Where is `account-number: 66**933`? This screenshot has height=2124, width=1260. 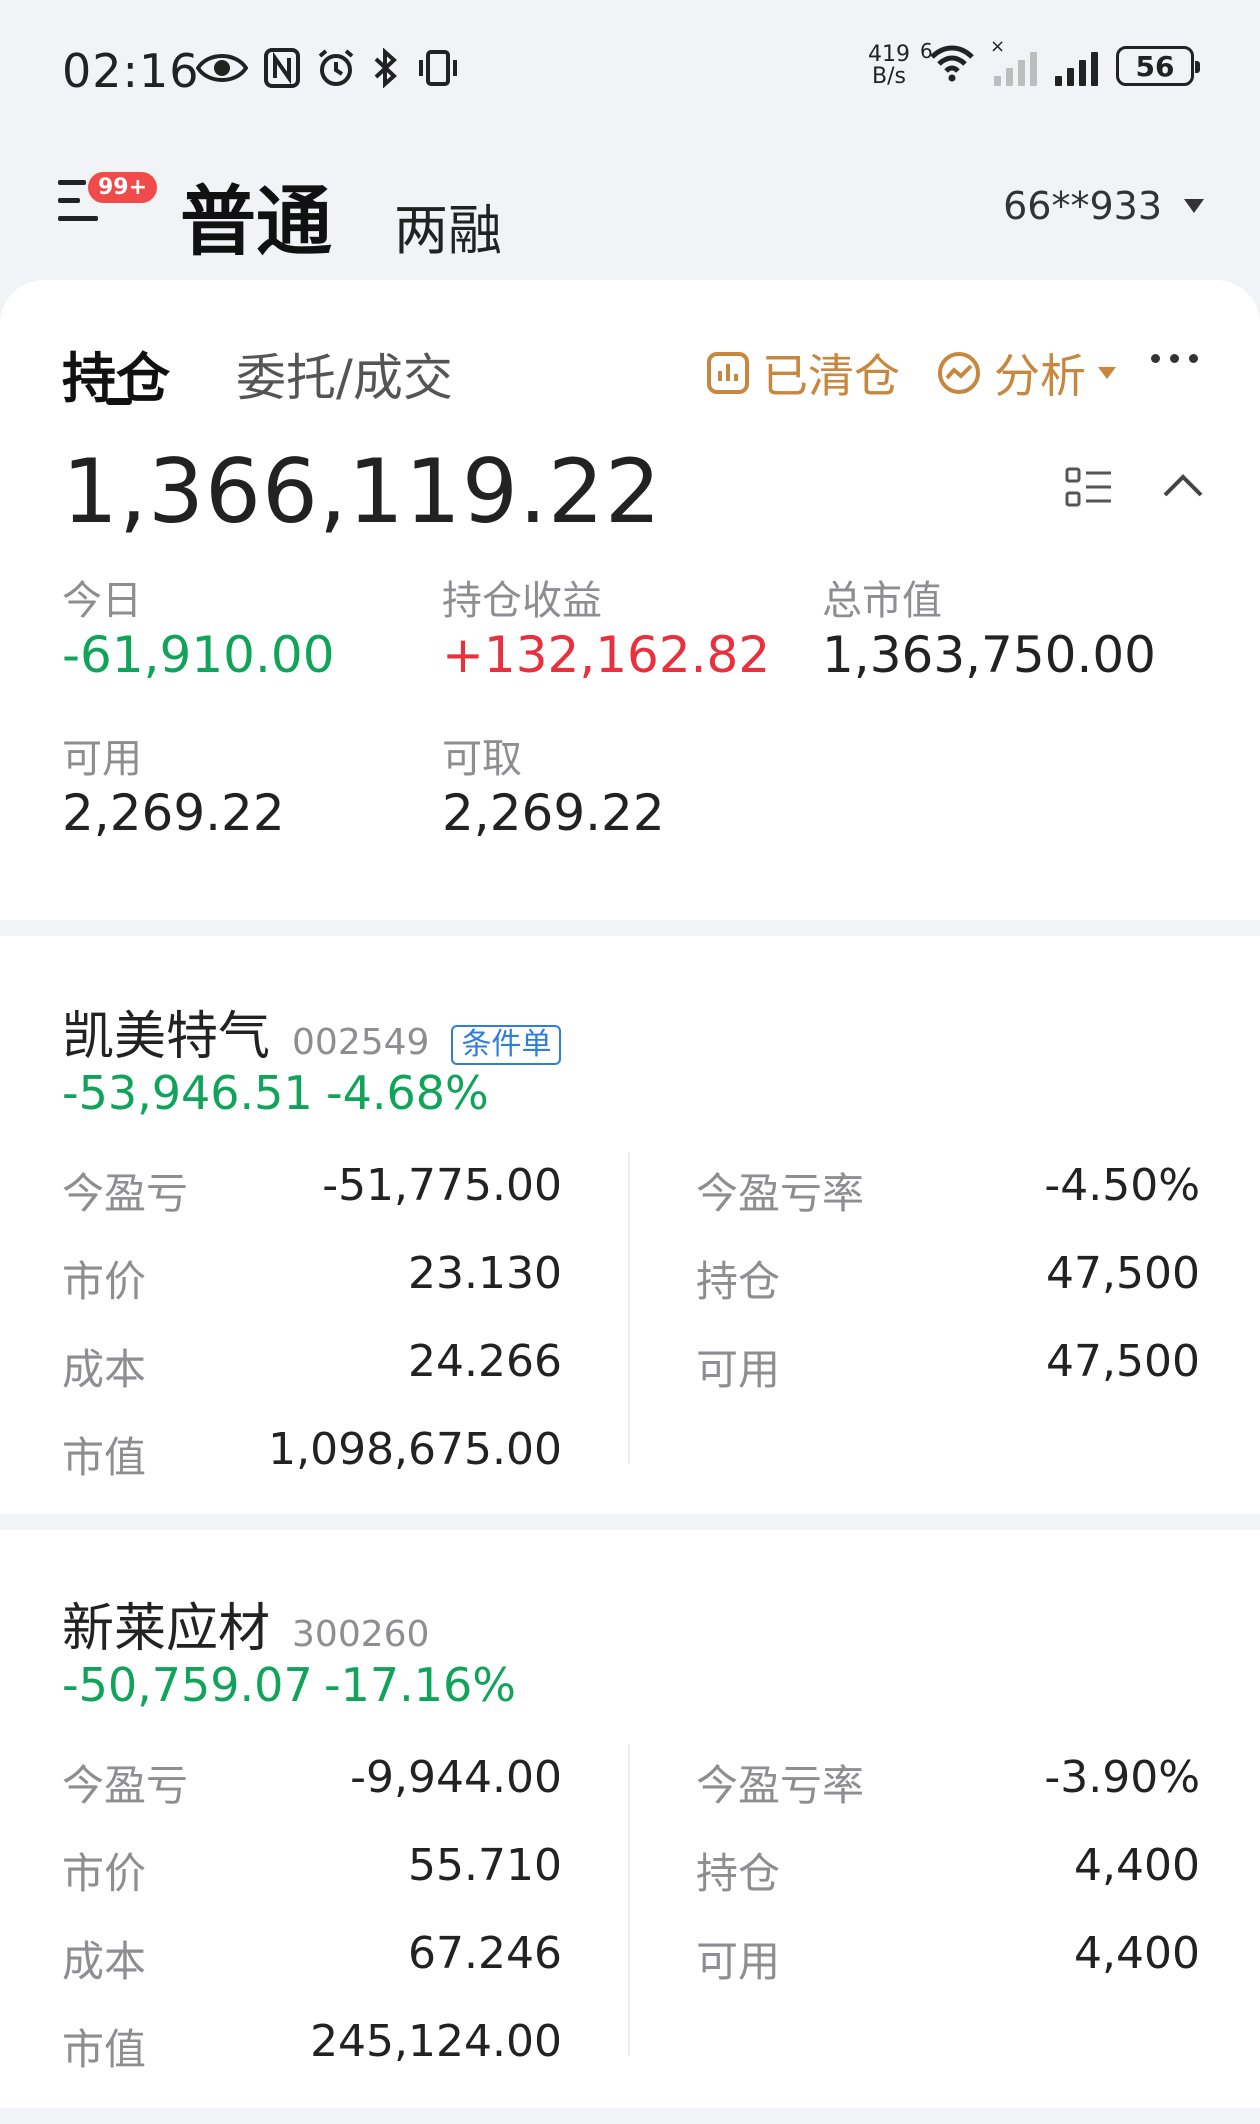 account-number: 66**933 is located at coordinates (1082, 206).